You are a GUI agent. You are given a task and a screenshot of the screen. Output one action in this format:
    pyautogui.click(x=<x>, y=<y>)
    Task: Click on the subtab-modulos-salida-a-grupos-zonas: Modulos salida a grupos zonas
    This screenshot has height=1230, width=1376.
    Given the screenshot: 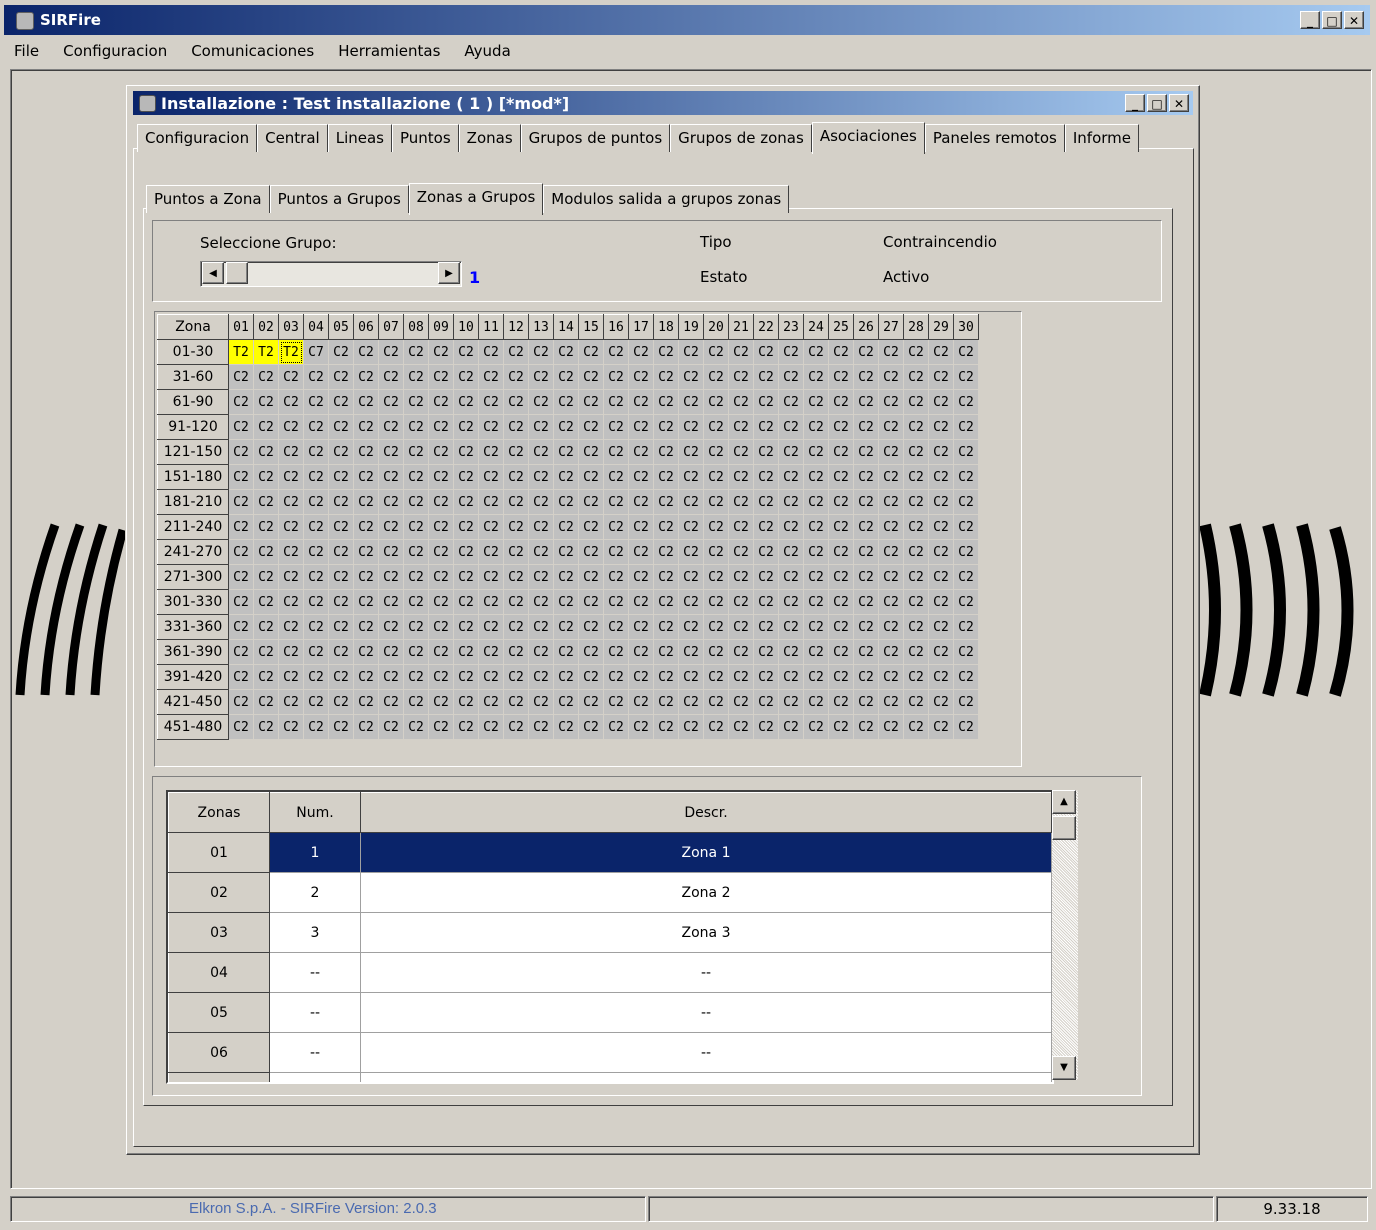 What is the action you would take?
    pyautogui.click(x=666, y=199)
    